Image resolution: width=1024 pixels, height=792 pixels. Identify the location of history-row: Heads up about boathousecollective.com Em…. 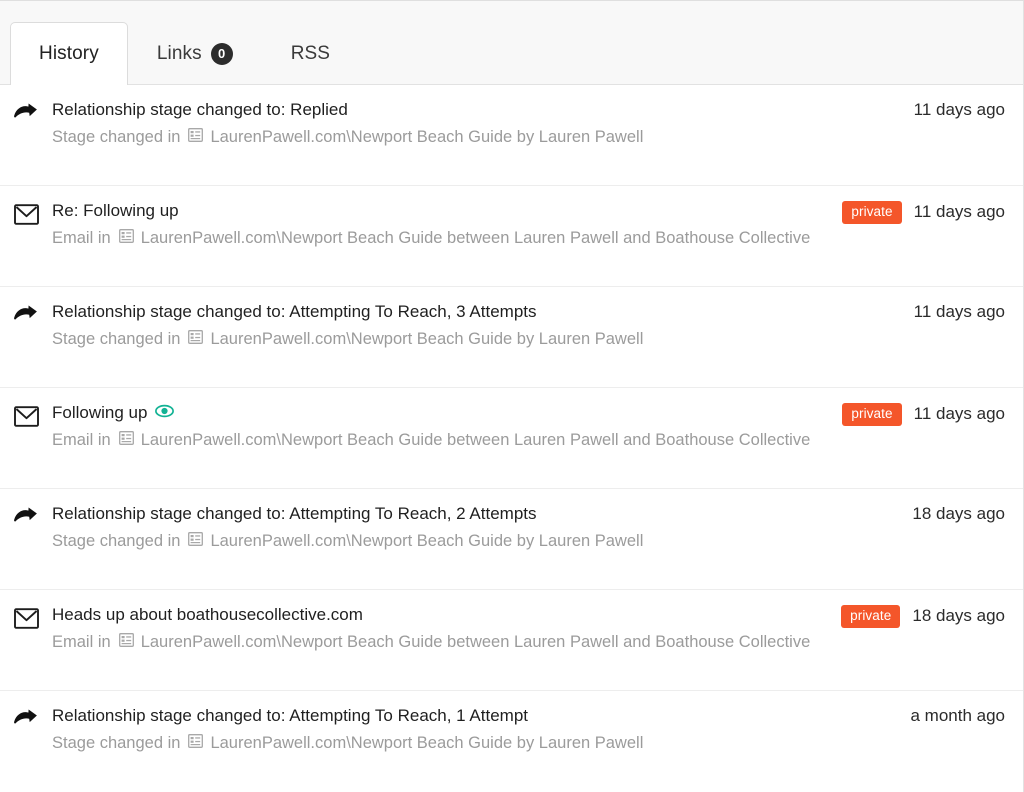
(511, 640).